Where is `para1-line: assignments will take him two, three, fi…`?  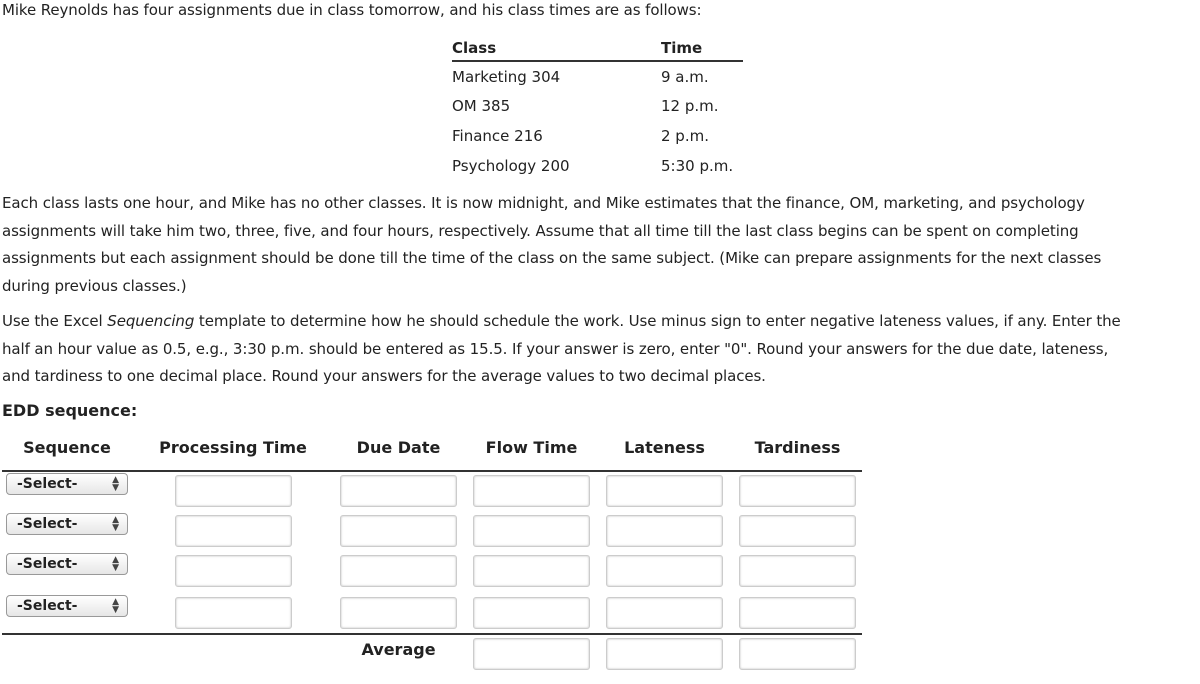 para1-line: assignments will take him two, three, fi… is located at coordinates (540, 231).